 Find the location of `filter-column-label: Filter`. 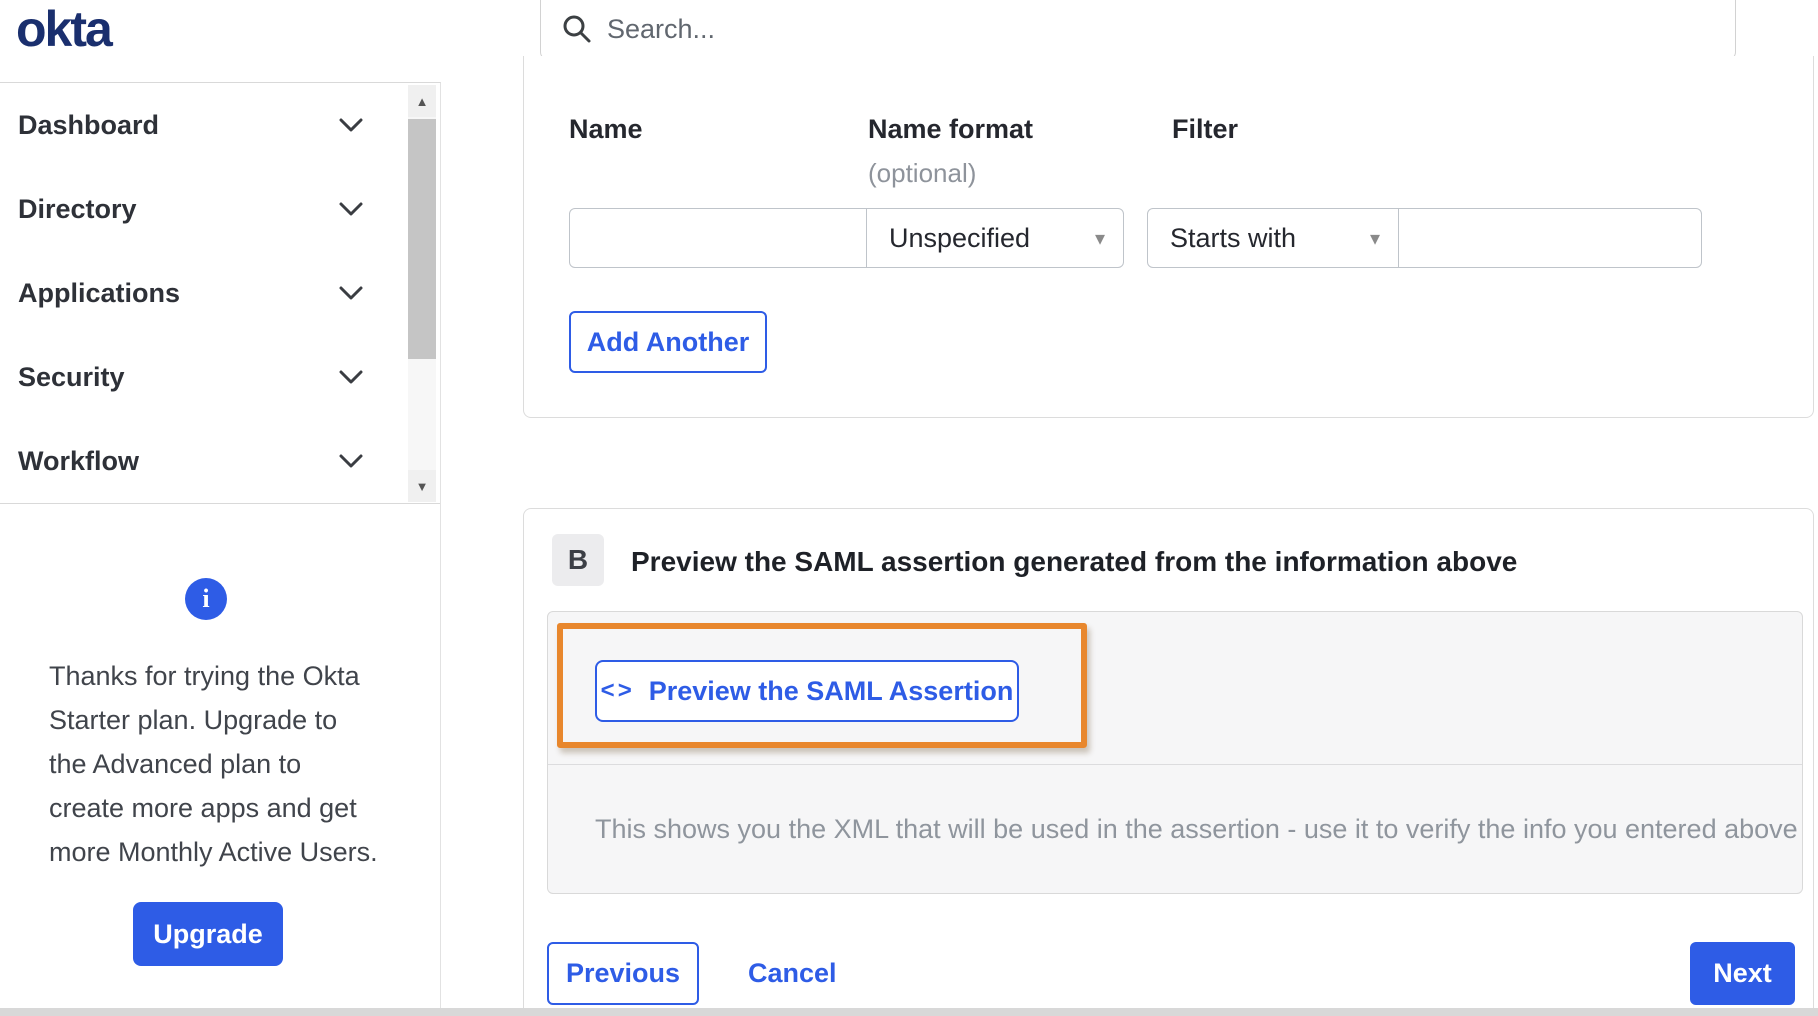

filter-column-label: Filter is located at coordinates (1205, 129).